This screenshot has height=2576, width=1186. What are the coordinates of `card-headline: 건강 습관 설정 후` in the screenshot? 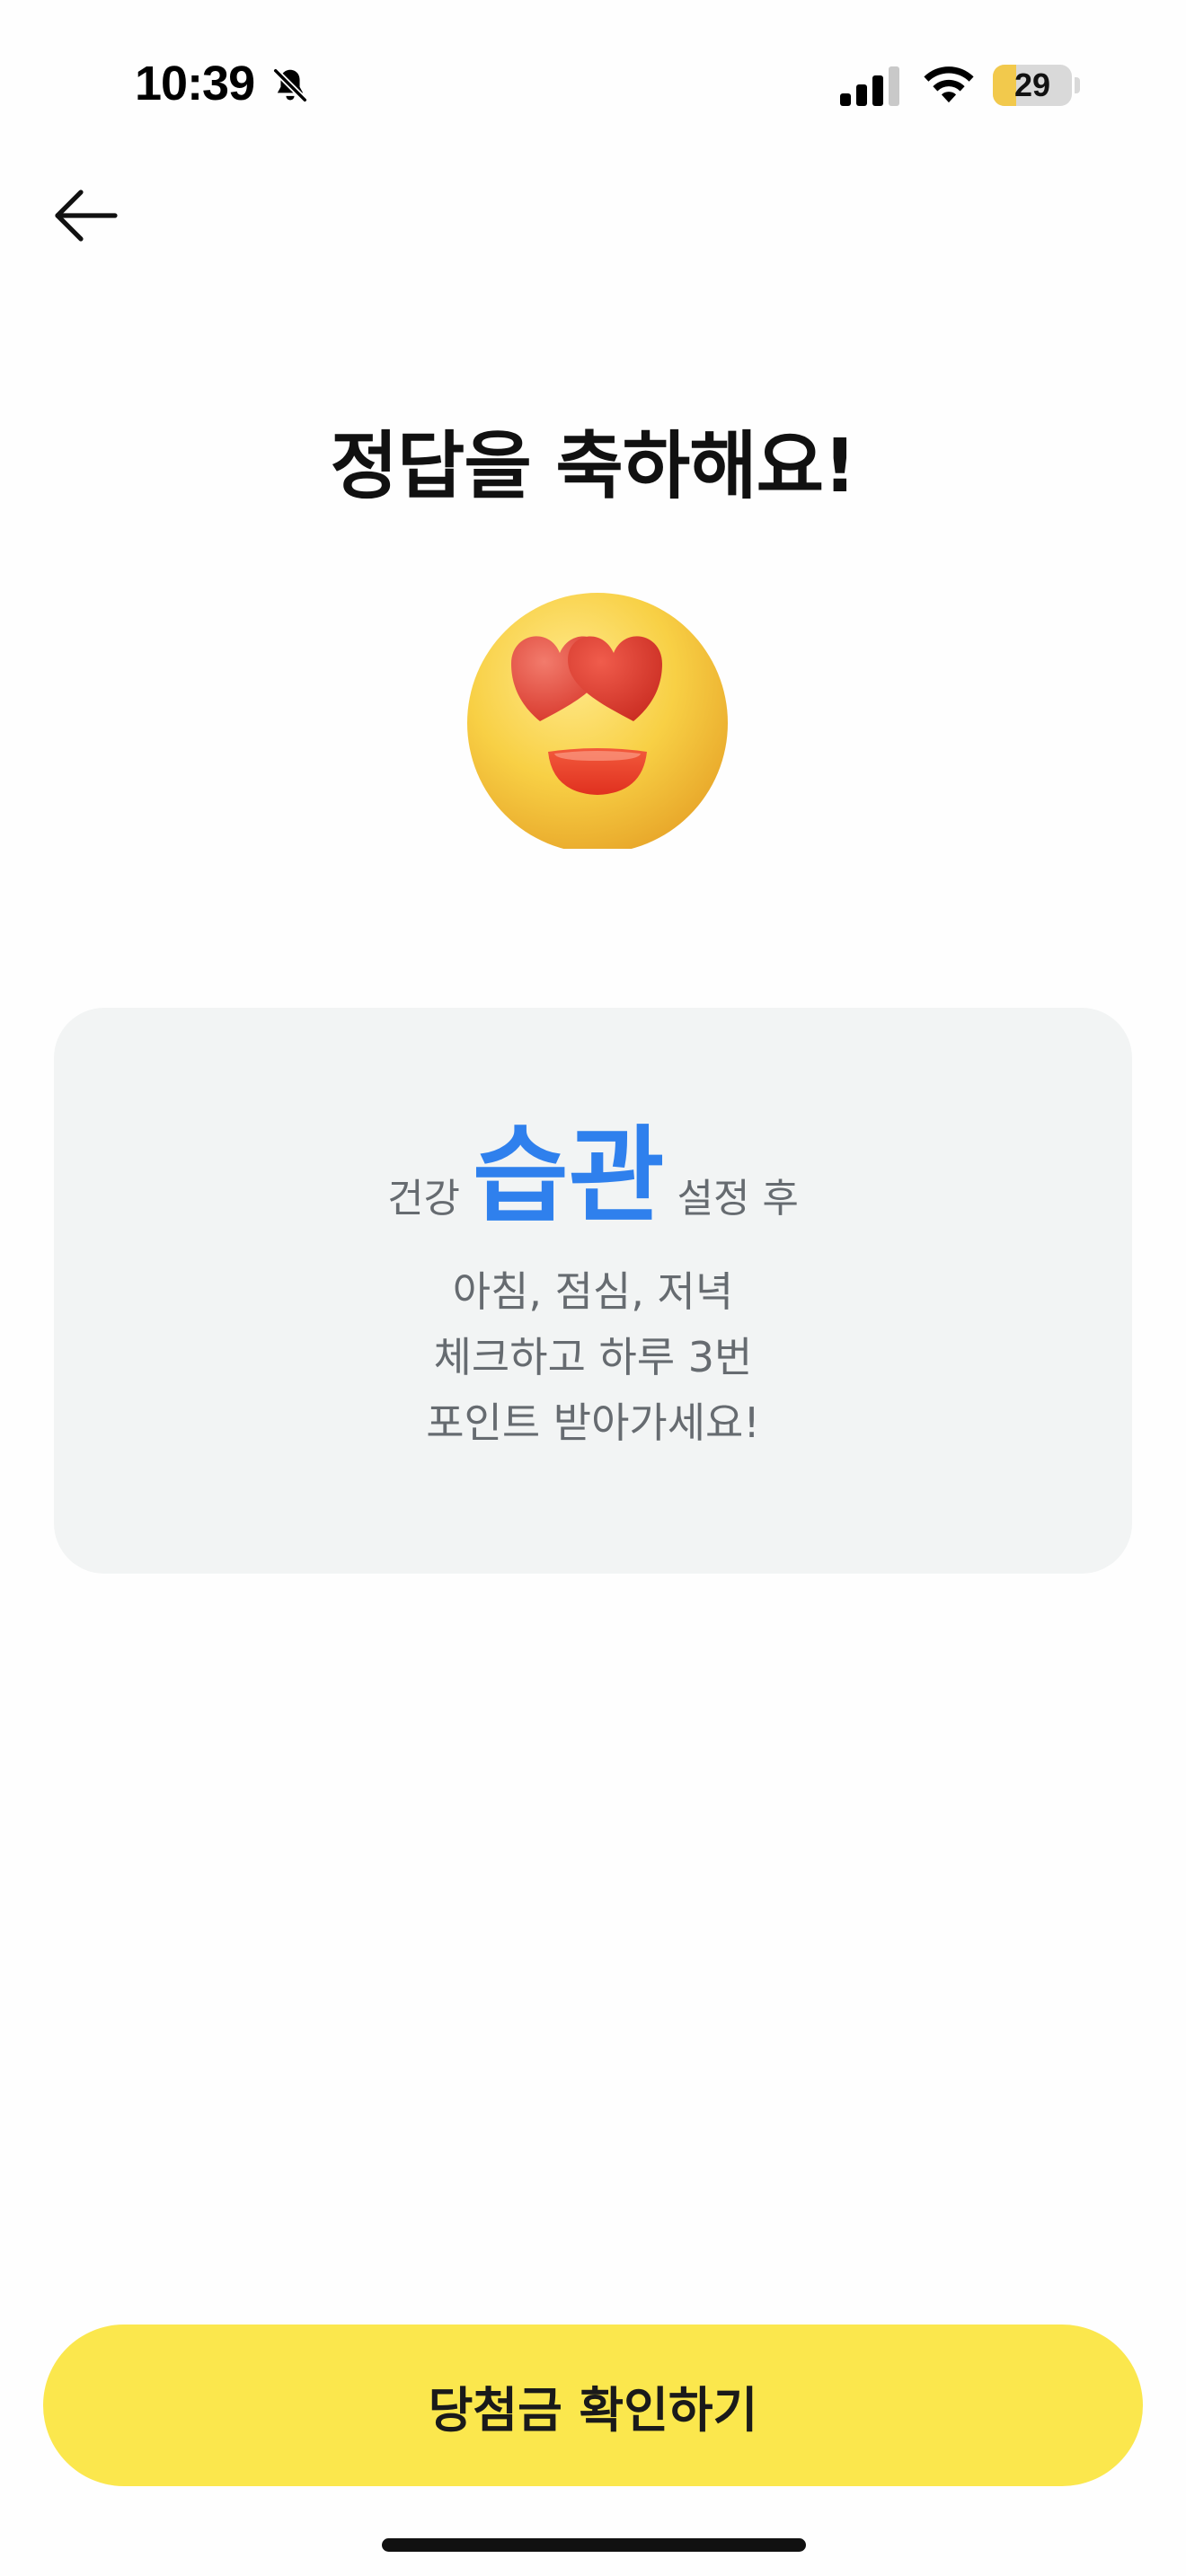 It's located at (593, 1177).